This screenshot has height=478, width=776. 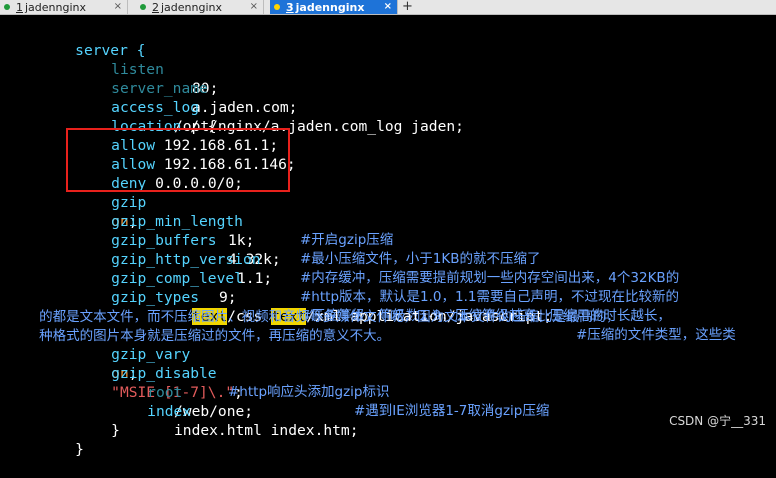 I want to click on code-line-server-name: server_name a.jaden.com;, so click(x=186, y=88).